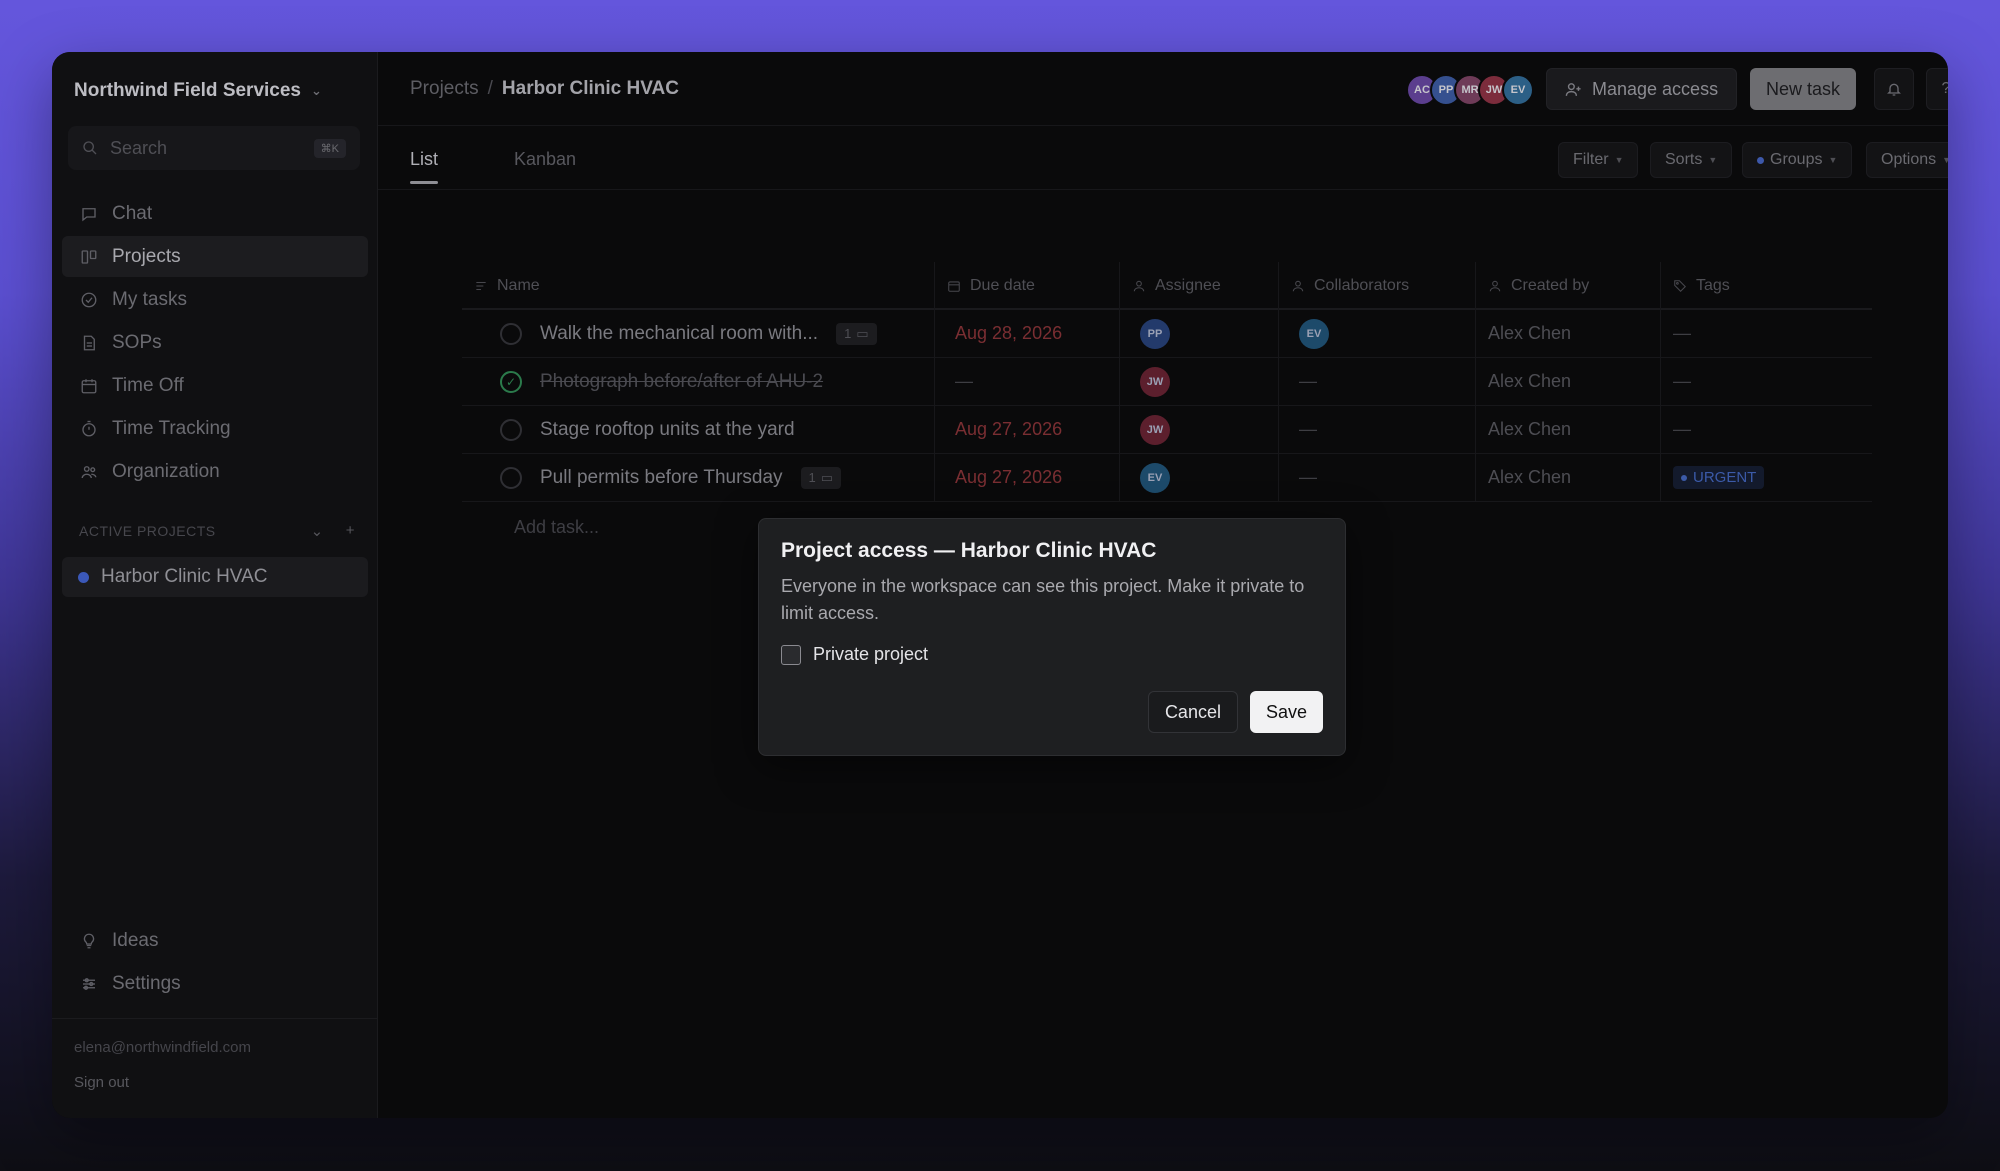 The height and width of the screenshot is (1171, 2000). I want to click on sidebar-item-projects: Projects, so click(215, 256).